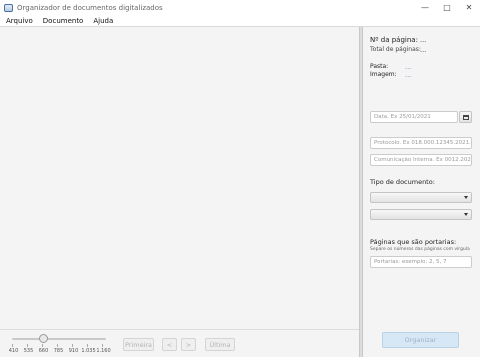 This screenshot has height=357, width=480. I want to click on organize-button: Organizar, so click(420, 340).